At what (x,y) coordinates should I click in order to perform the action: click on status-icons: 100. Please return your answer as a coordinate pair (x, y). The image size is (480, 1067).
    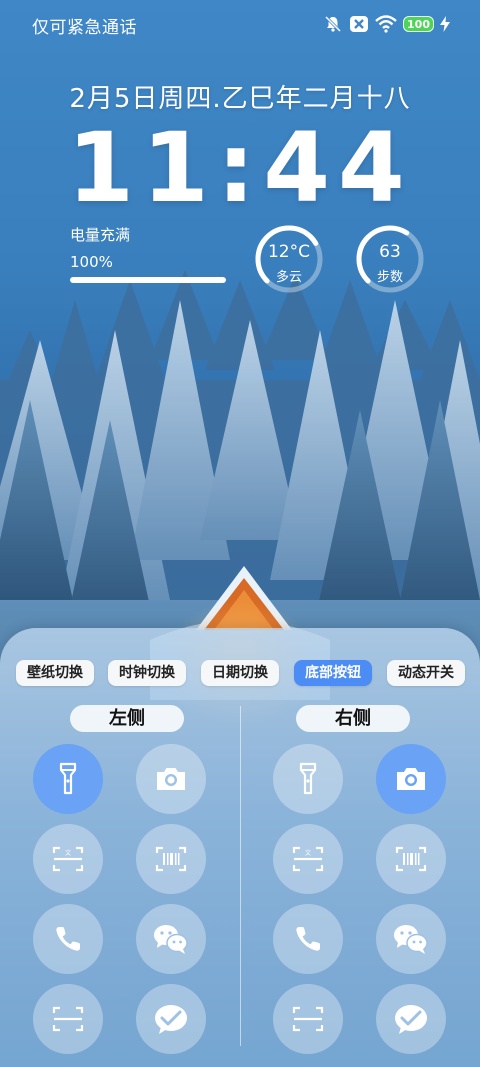
    Looking at the image, I should click on (386, 24).